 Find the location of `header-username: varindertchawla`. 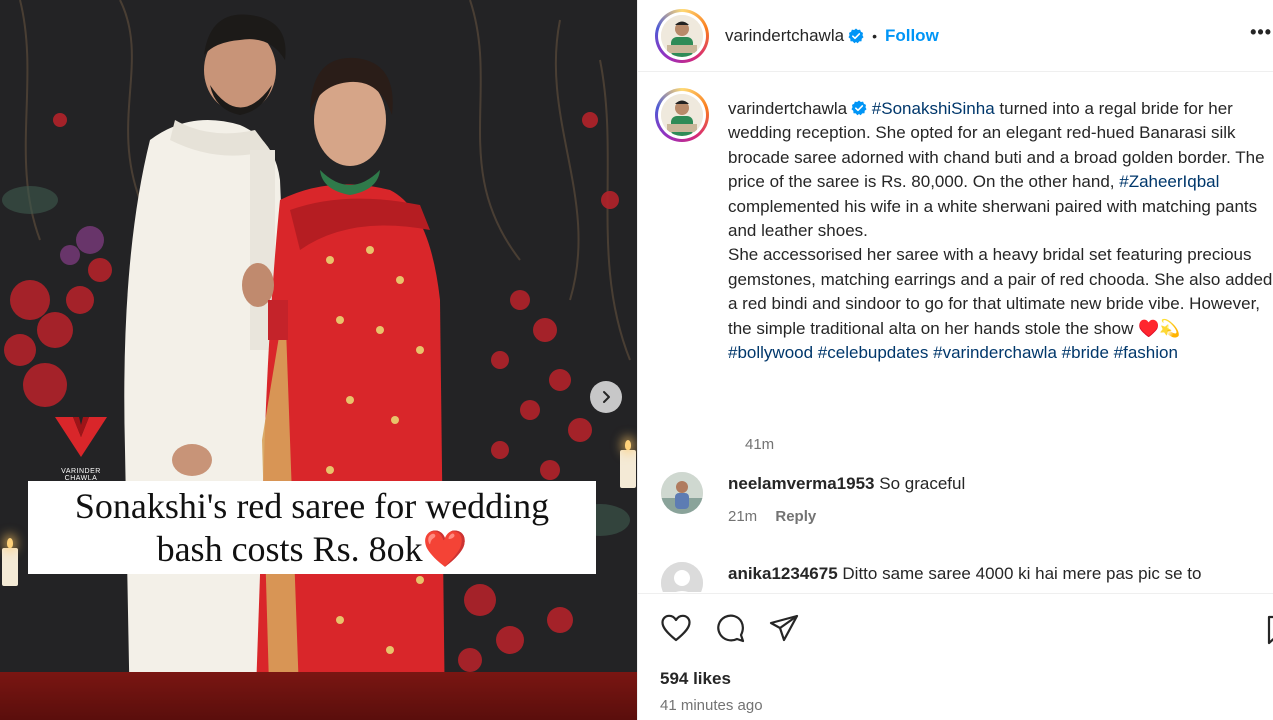

header-username: varindertchawla is located at coordinates (784, 36).